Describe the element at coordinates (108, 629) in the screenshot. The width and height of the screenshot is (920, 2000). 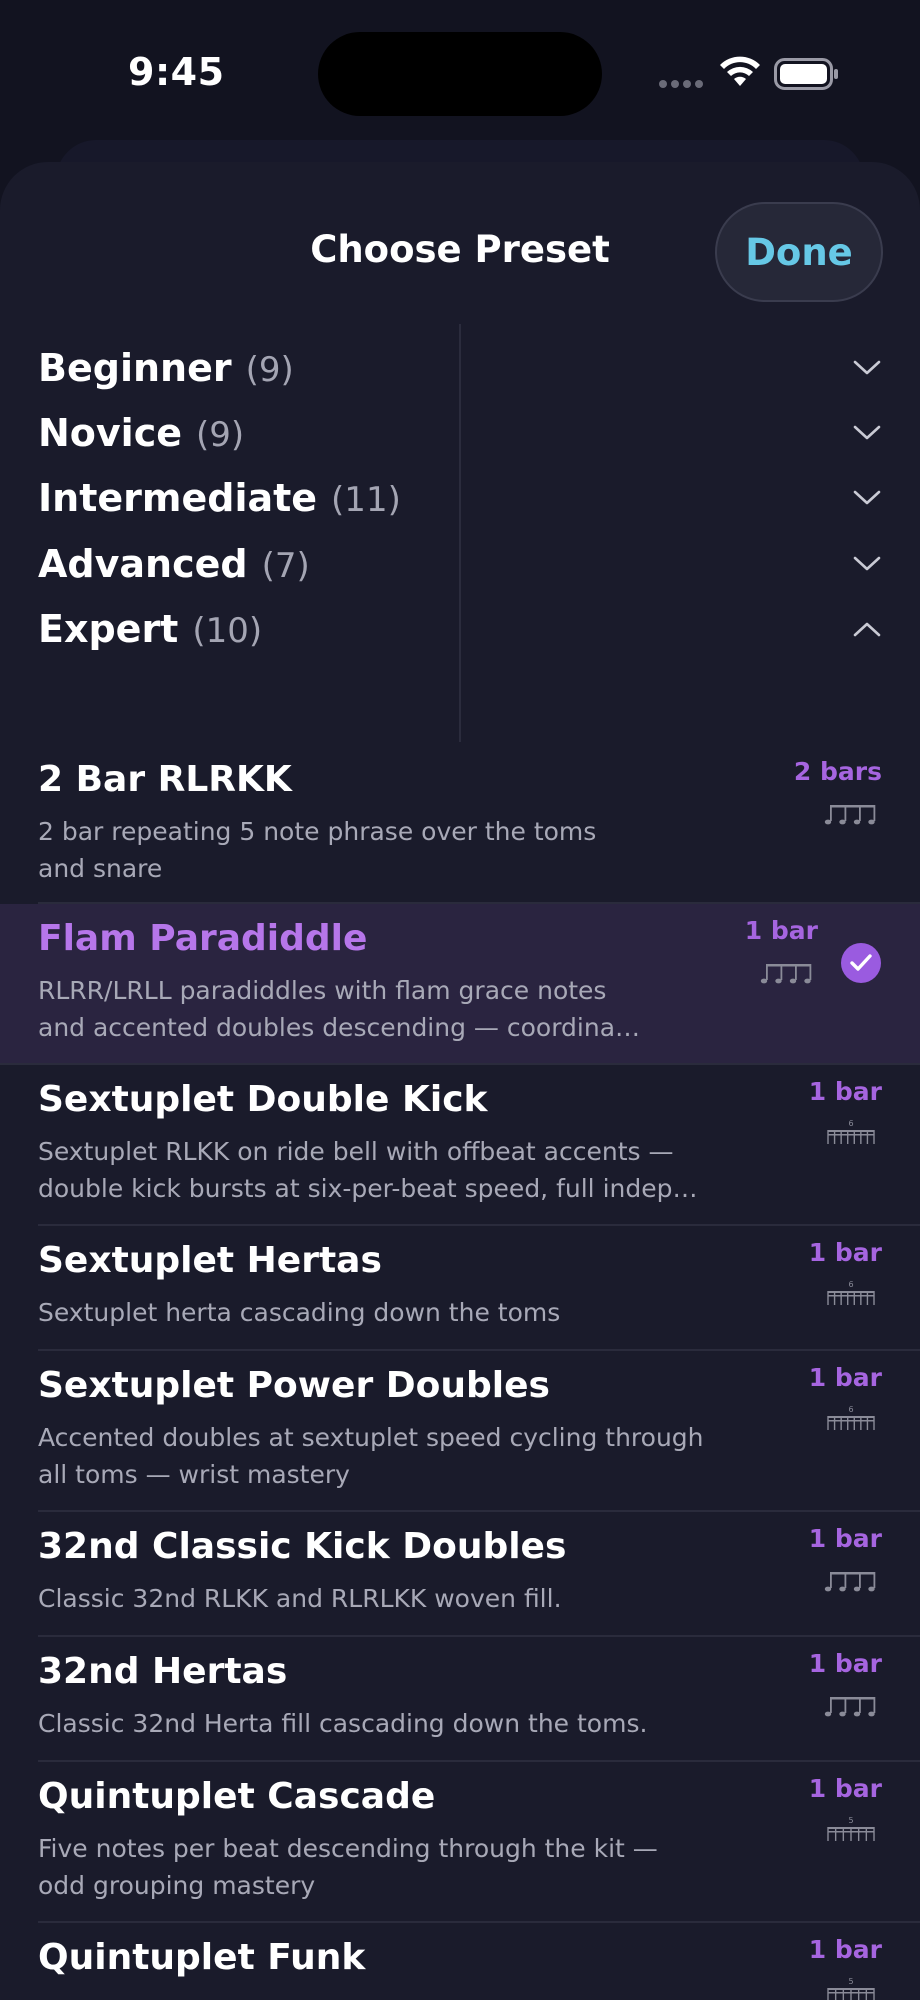
I see `category-label: Expert` at that location.